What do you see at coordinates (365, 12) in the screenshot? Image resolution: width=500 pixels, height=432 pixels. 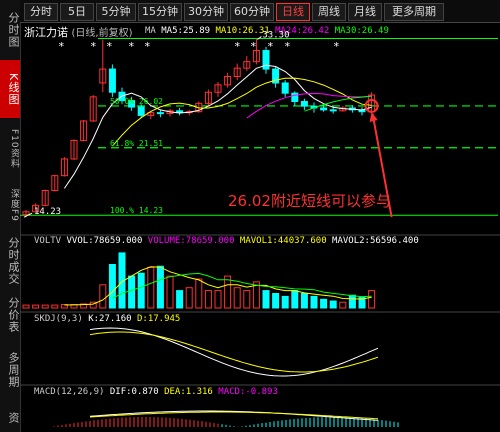 I see `tab-monthly: 月线` at bounding box center [365, 12].